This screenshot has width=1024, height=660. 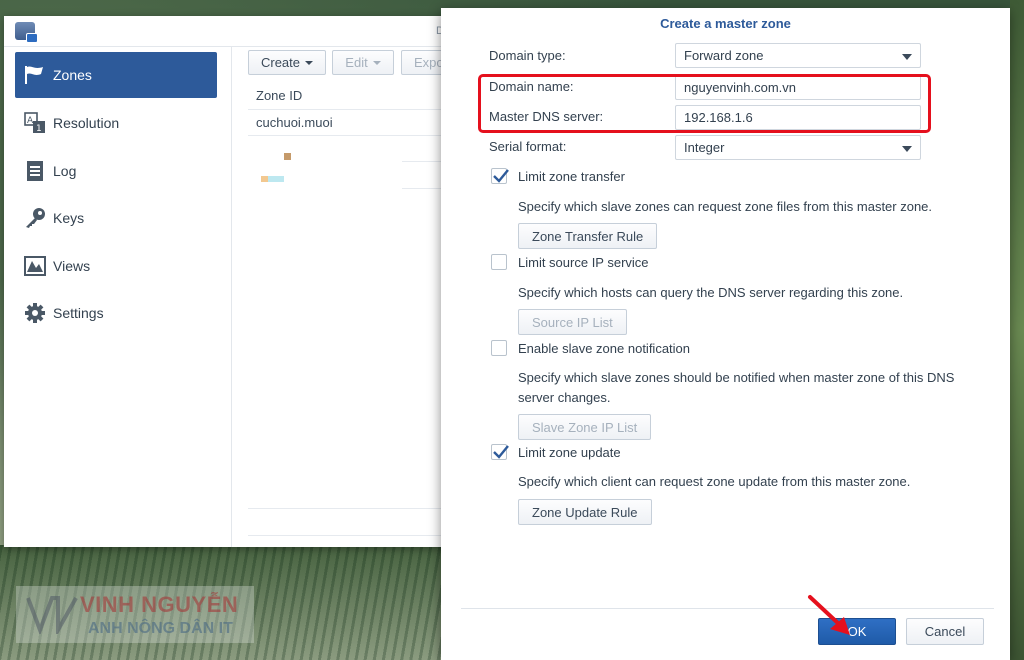 What do you see at coordinates (116, 171) in the screenshot?
I see `sidebar-item-log: Log` at bounding box center [116, 171].